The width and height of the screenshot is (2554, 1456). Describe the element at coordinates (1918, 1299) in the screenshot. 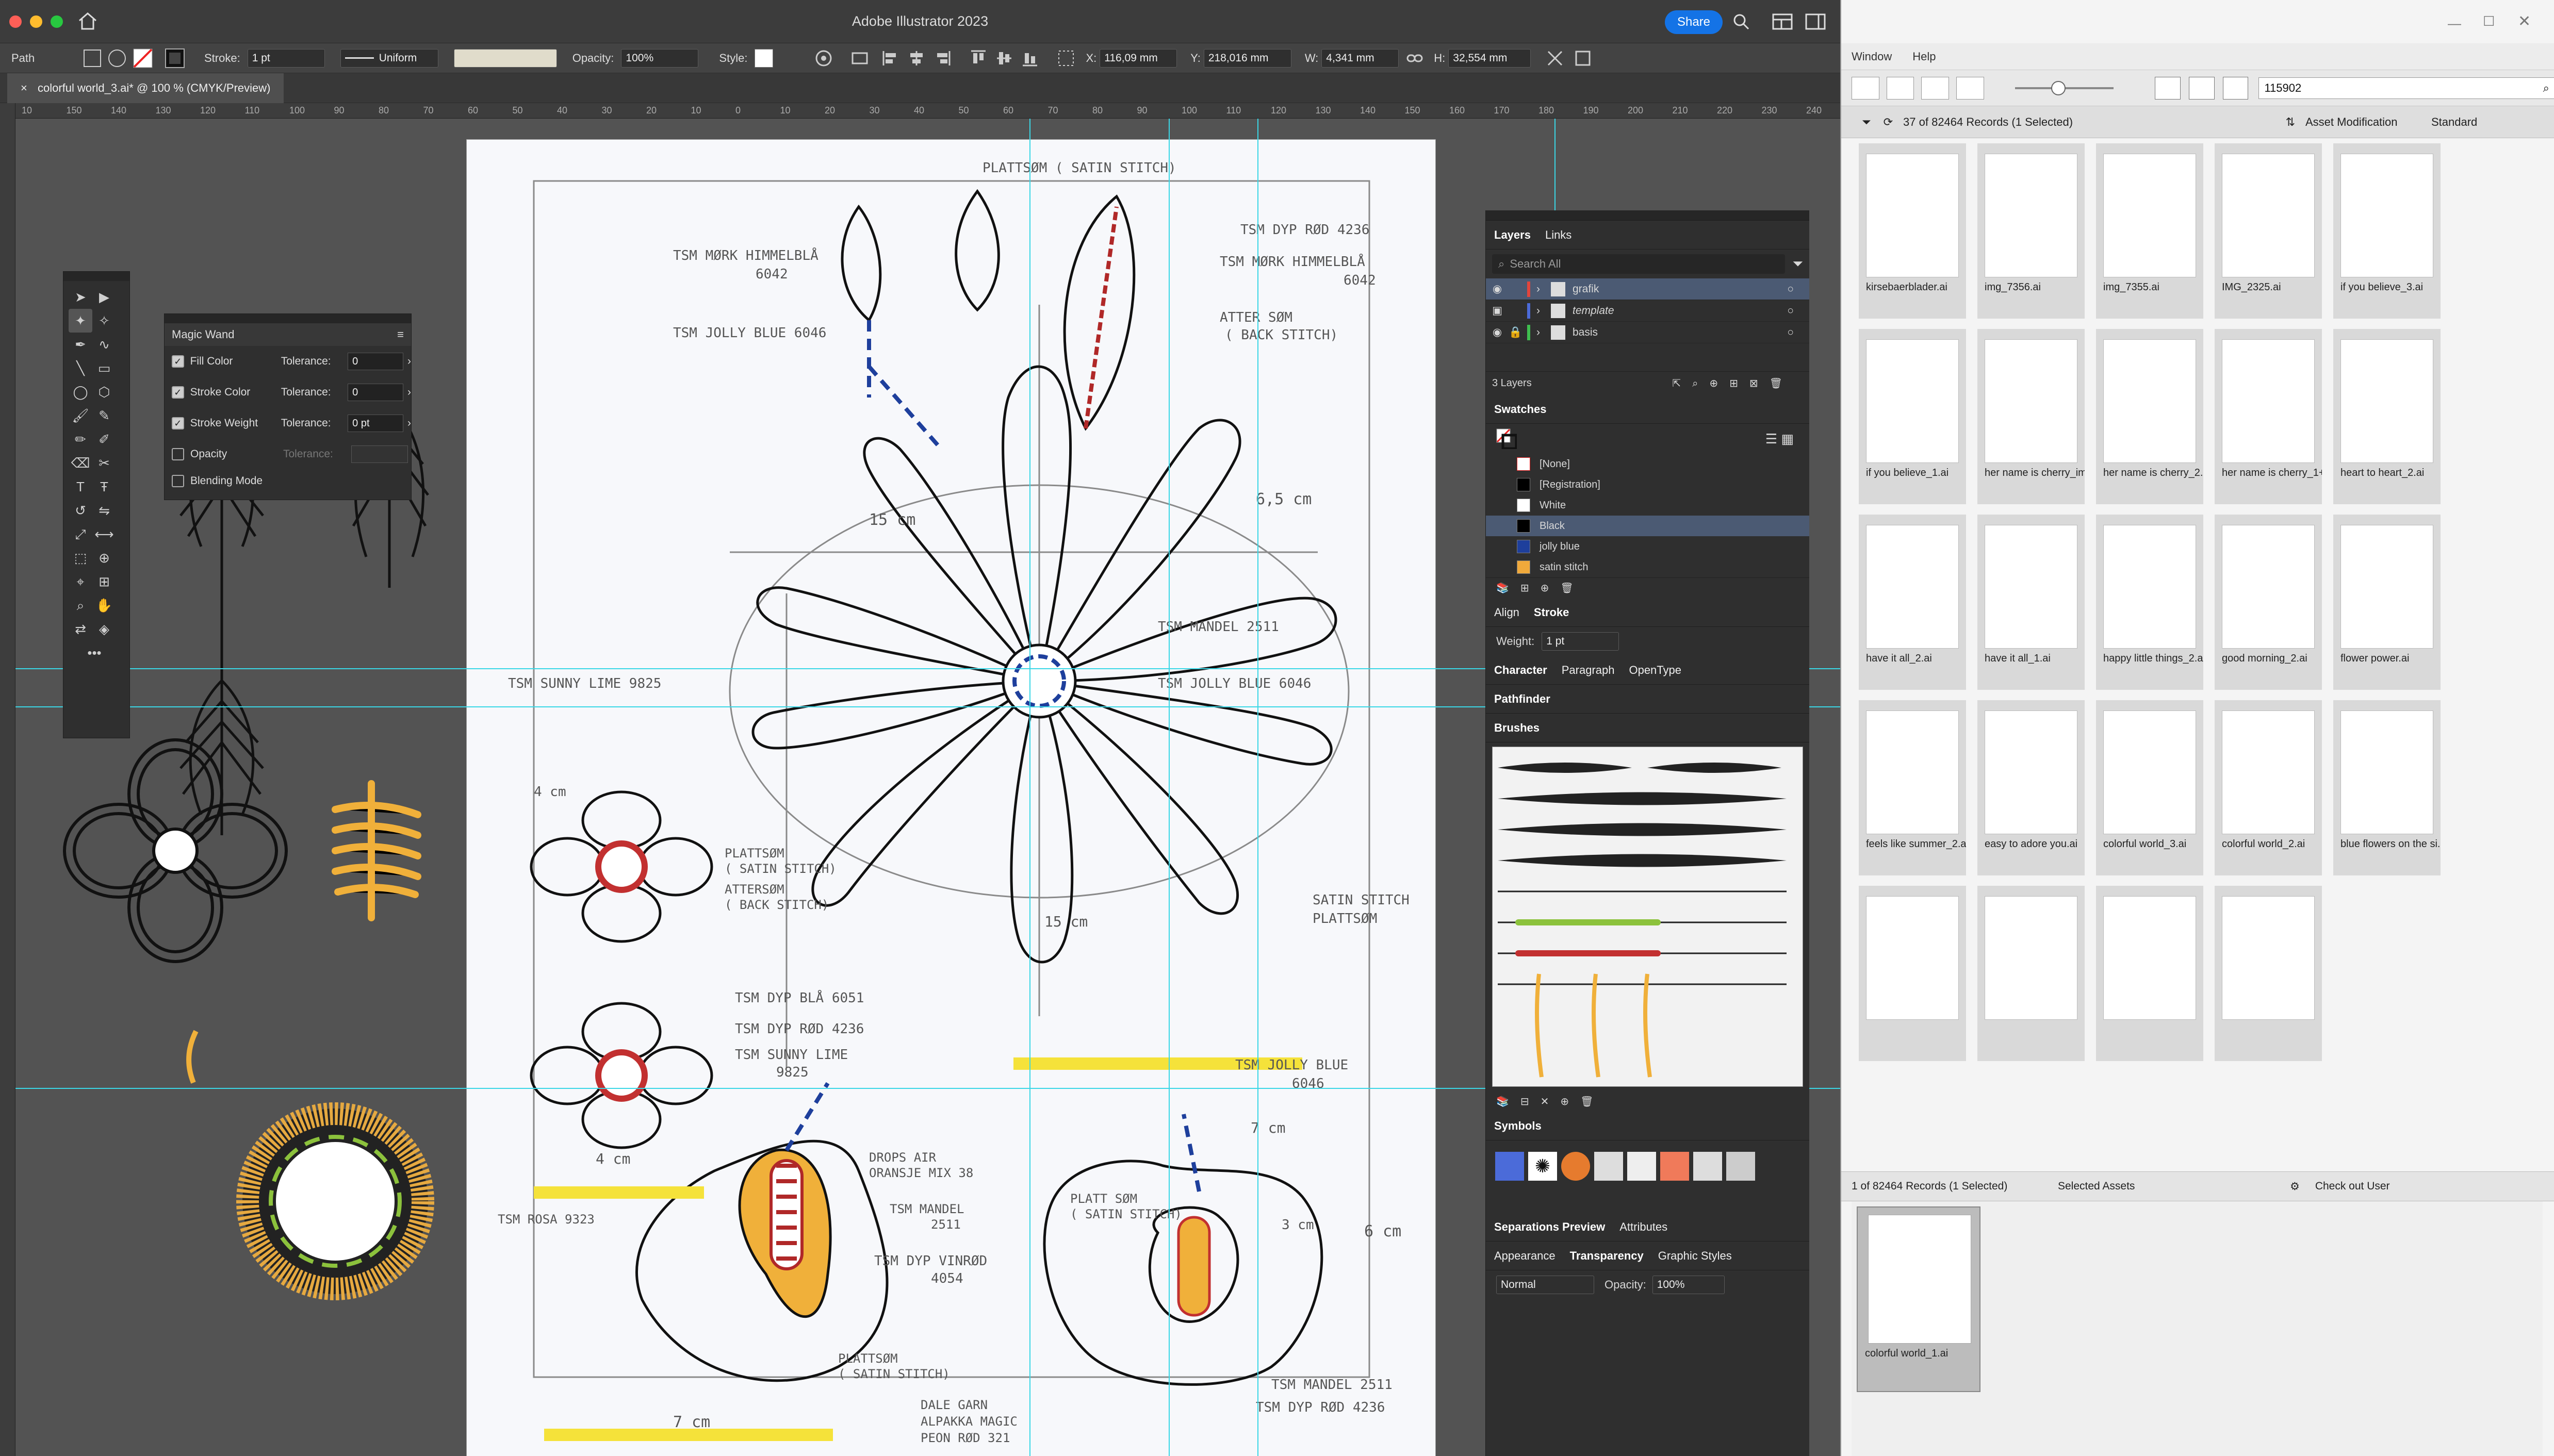

I see `collection-item: colorful world_1.ai` at that location.